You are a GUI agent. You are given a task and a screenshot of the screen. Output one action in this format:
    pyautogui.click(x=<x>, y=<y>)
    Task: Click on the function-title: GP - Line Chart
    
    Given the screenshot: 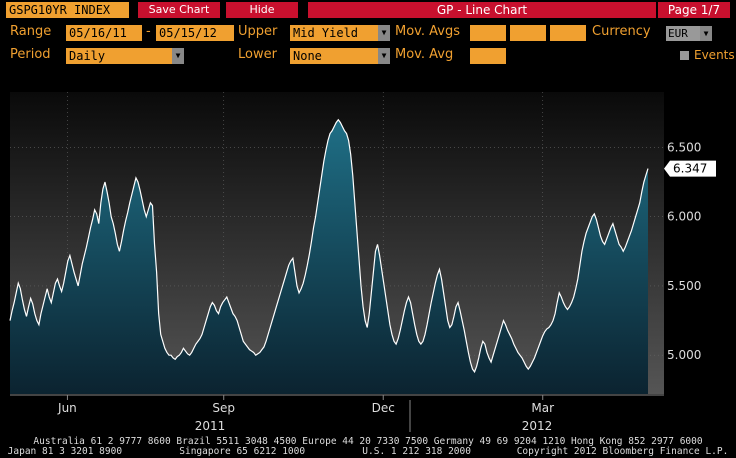 What is the action you would take?
    pyautogui.click(x=482, y=10)
    